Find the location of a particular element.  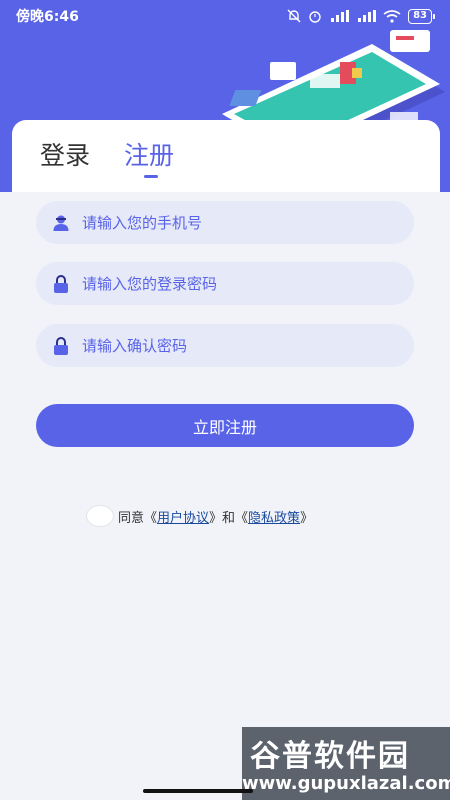

user-icon is located at coordinates (61, 223).